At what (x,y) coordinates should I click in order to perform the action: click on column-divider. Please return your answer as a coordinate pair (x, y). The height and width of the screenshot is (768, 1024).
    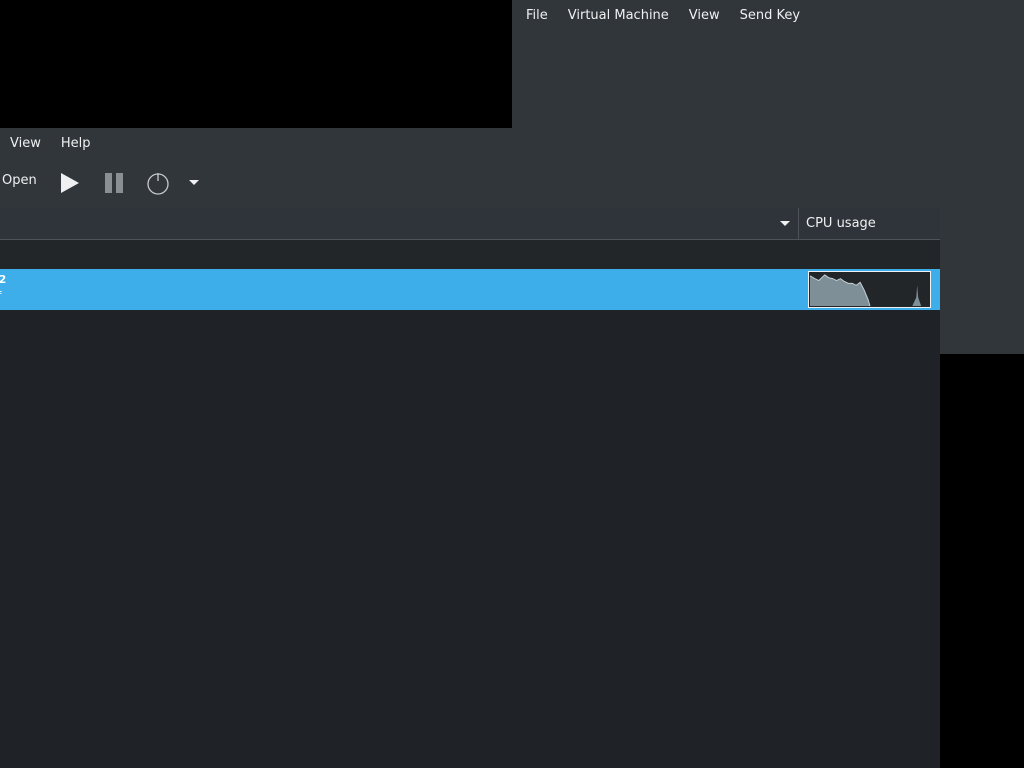
    Looking at the image, I should click on (798, 223).